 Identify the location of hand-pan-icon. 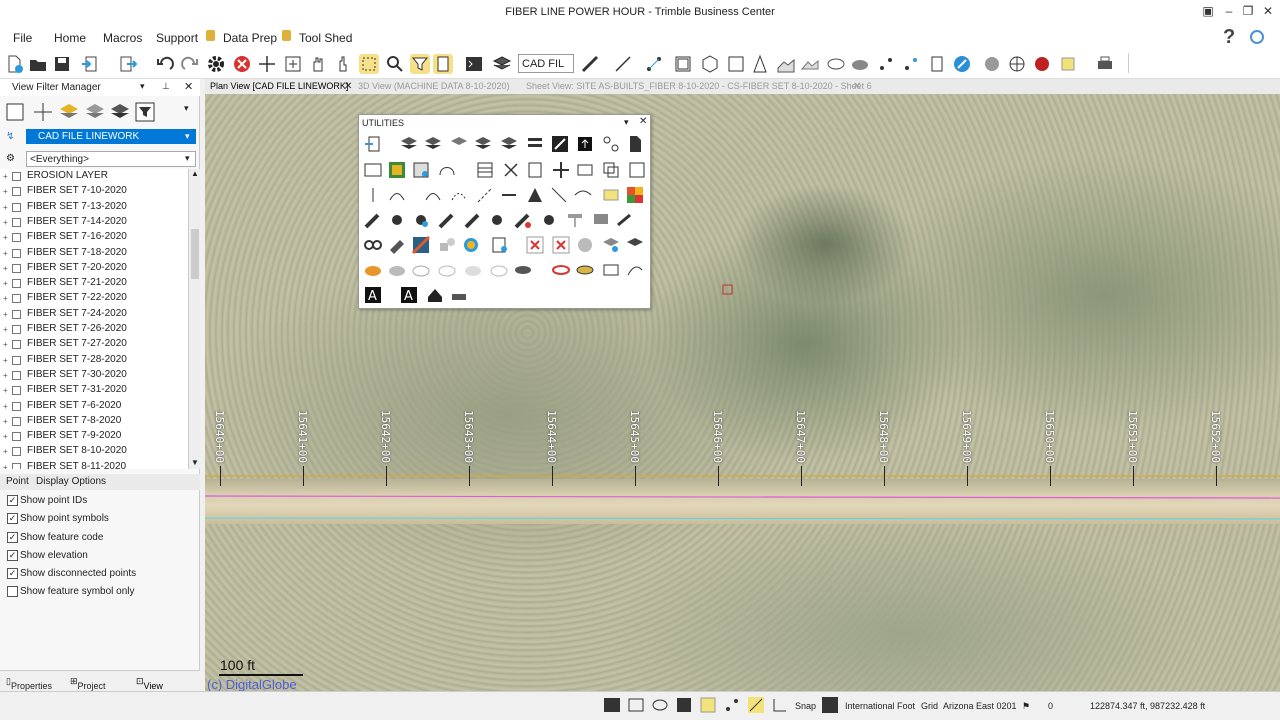
(318, 64).